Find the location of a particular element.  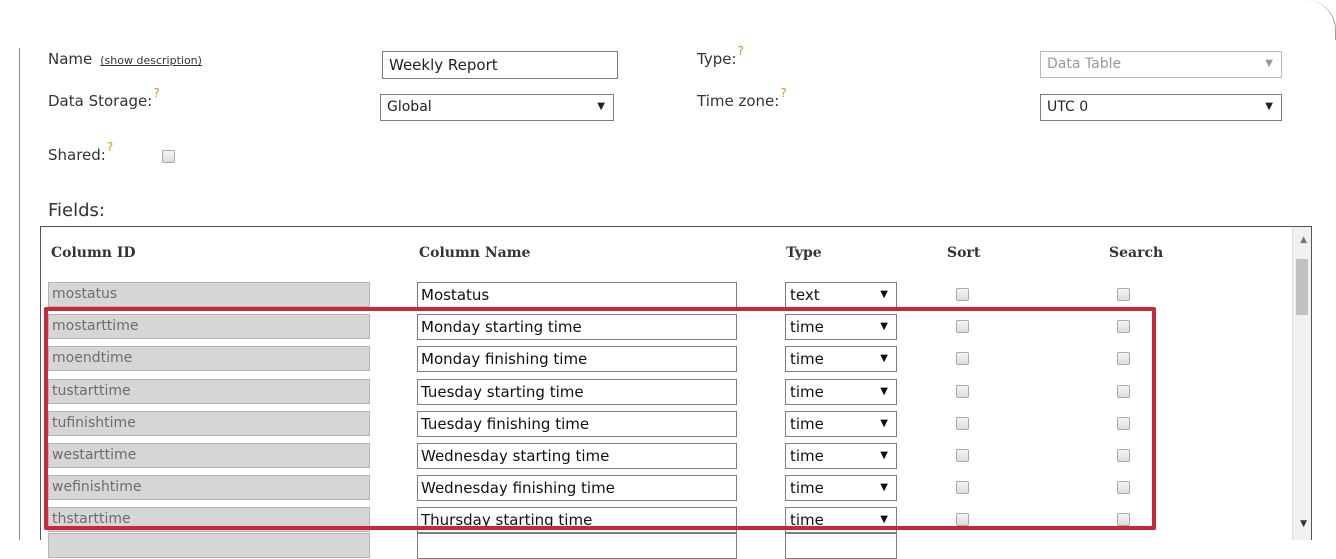

timezone-select: UTC 0 ▼ is located at coordinates (1161, 107).